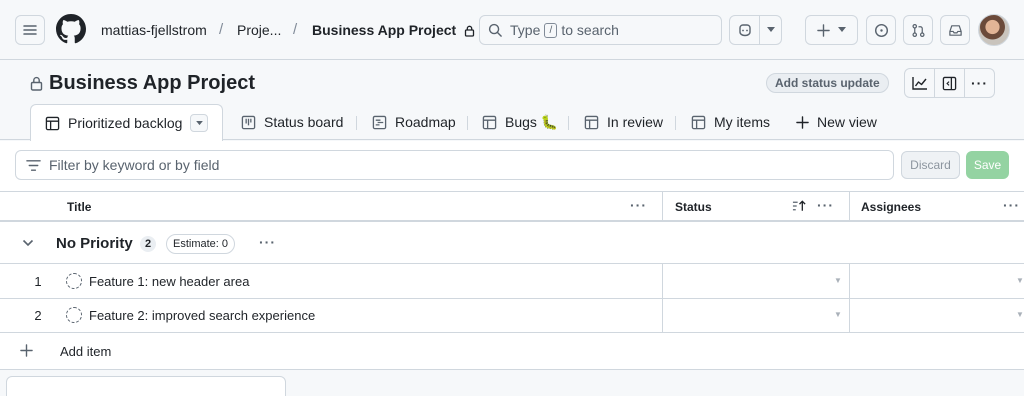 The width and height of the screenshot is (1024, 396). I want to click on column-header-status: Status, so click(693, 206).